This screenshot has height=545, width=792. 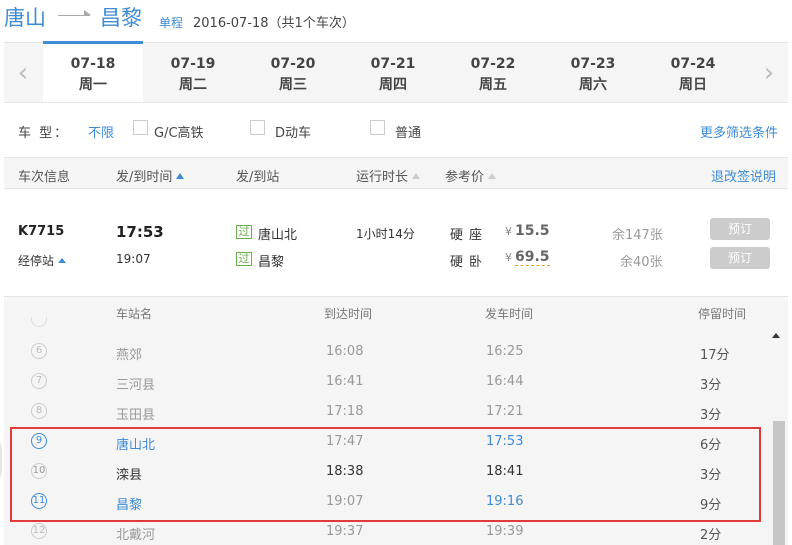 What do you see at coordinates (258, 177) in the screenshot?
I see `col-station: 发/到站` at bounding box center [258, 177].